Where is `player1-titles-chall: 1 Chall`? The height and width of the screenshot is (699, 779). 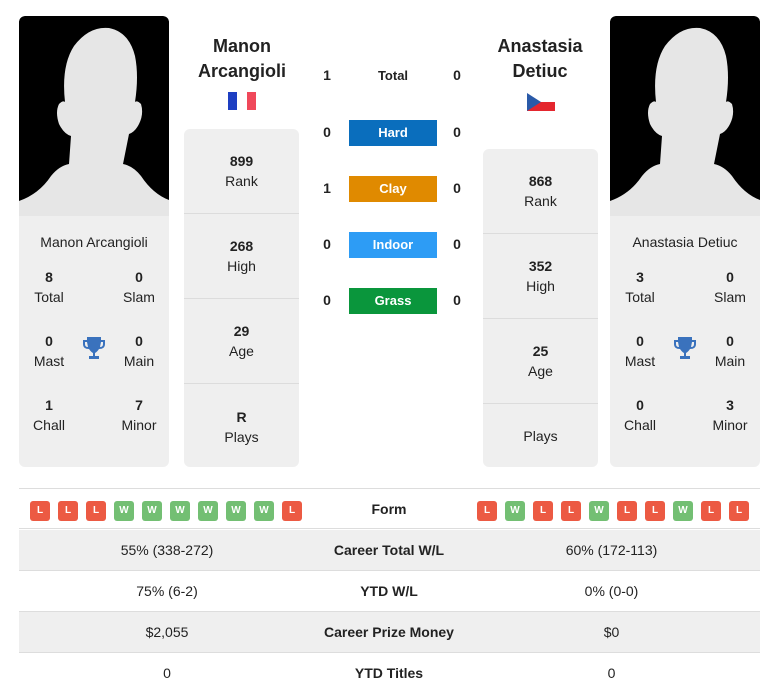
player1-titles-chall: 1 Chall is located at coordinates (49, 415).